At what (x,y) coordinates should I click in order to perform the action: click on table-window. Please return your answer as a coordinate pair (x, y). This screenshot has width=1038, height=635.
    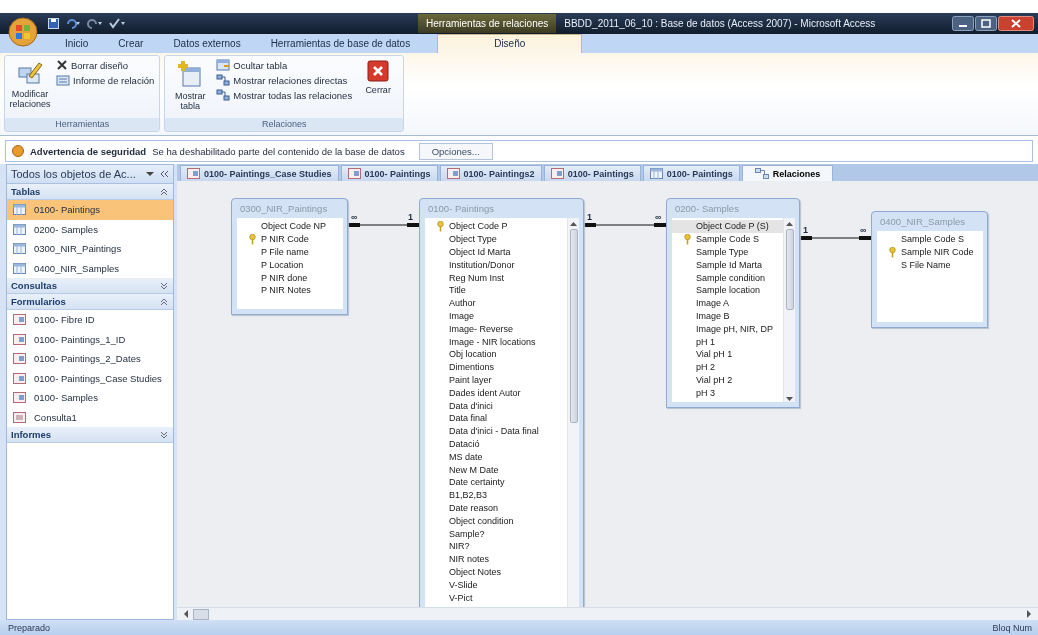
    Looking at the image, I should click on (501, 402).